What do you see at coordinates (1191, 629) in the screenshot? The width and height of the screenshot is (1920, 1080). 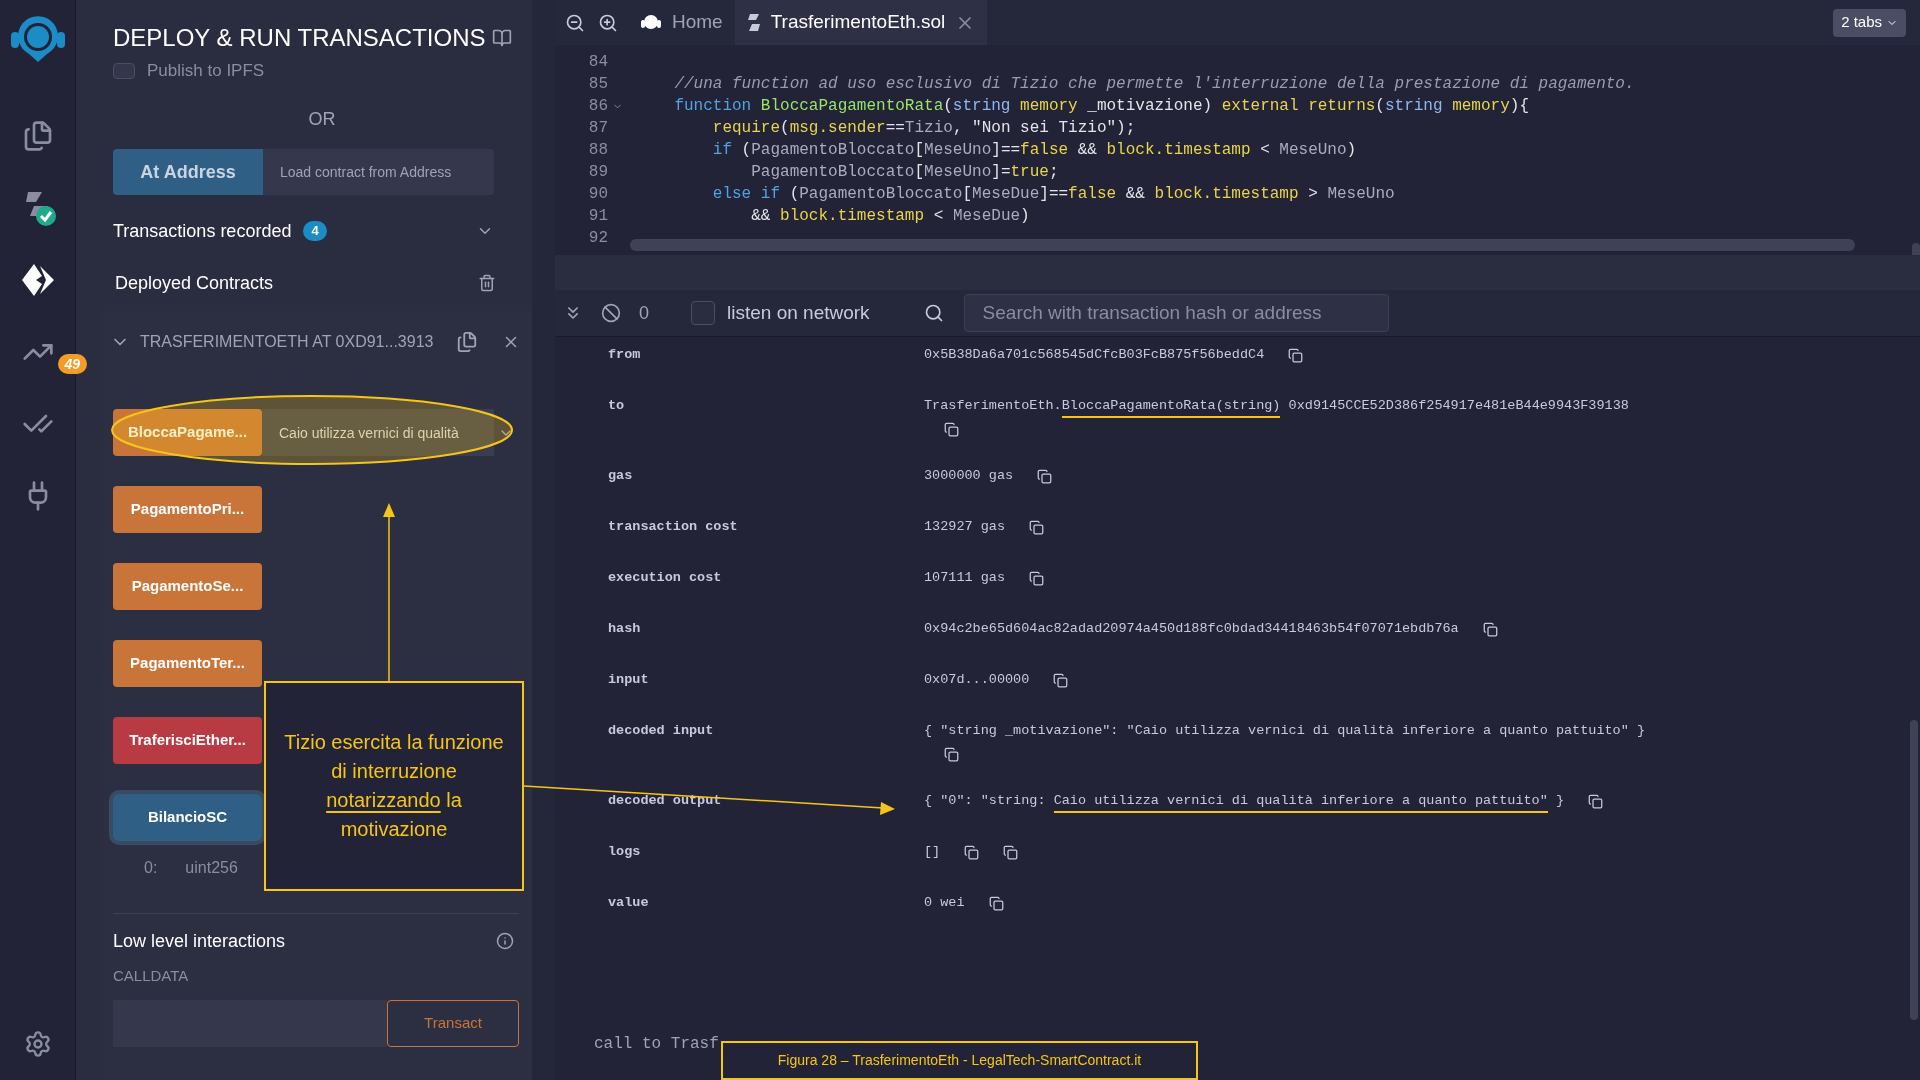 I see `field-value: 0x94c2be65d604ac82adad20974a450d188fc0bdad34418463b54f07071ebdb76a` at bounding box center [1191, 629].